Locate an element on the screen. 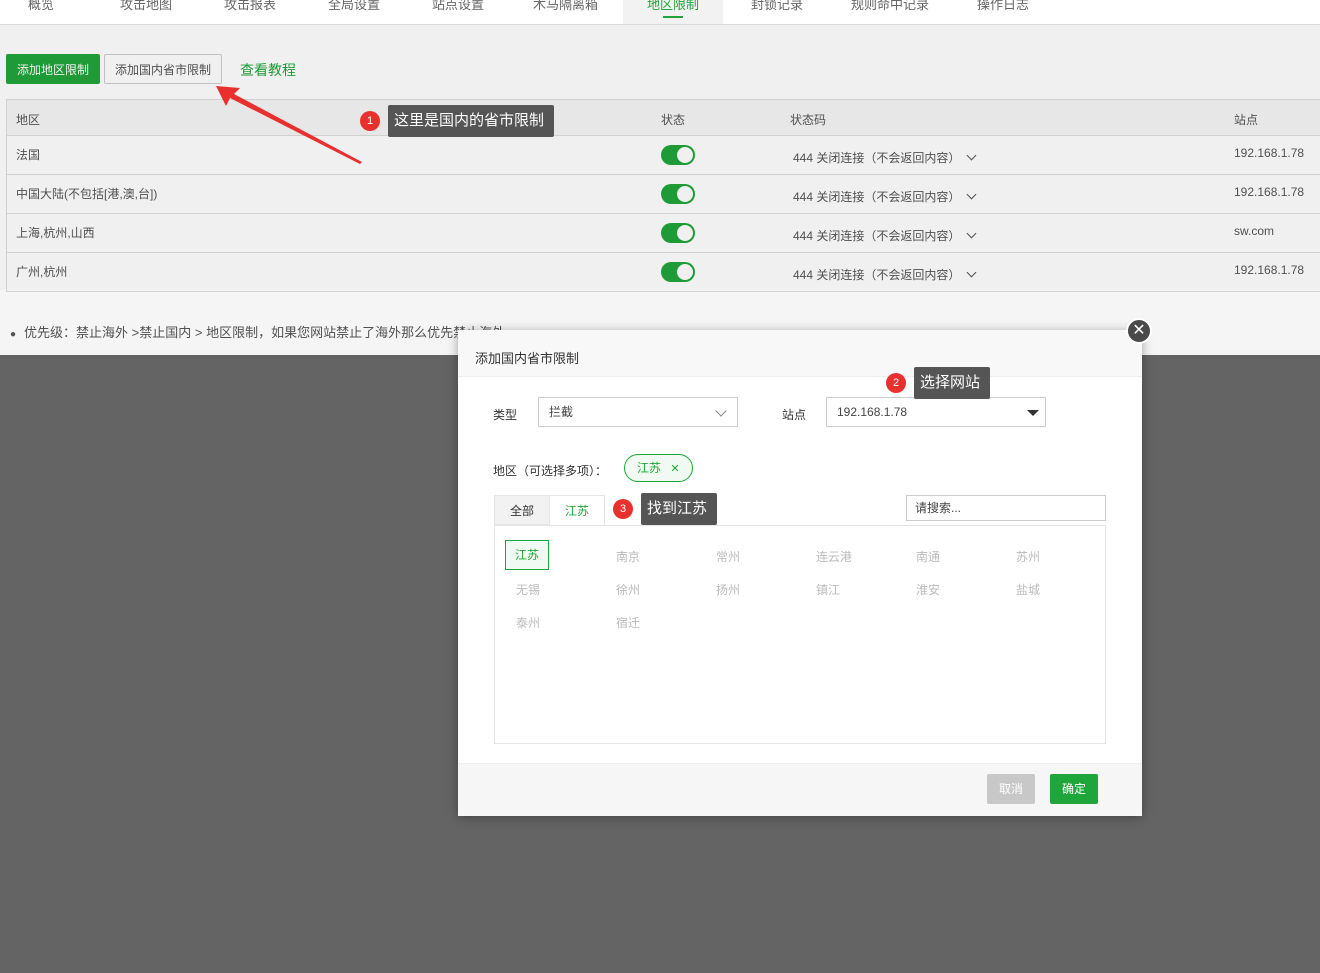 This screenshot has width=1320, height=973. header-status-code: 状态码 is located at coordinates (808, 120).